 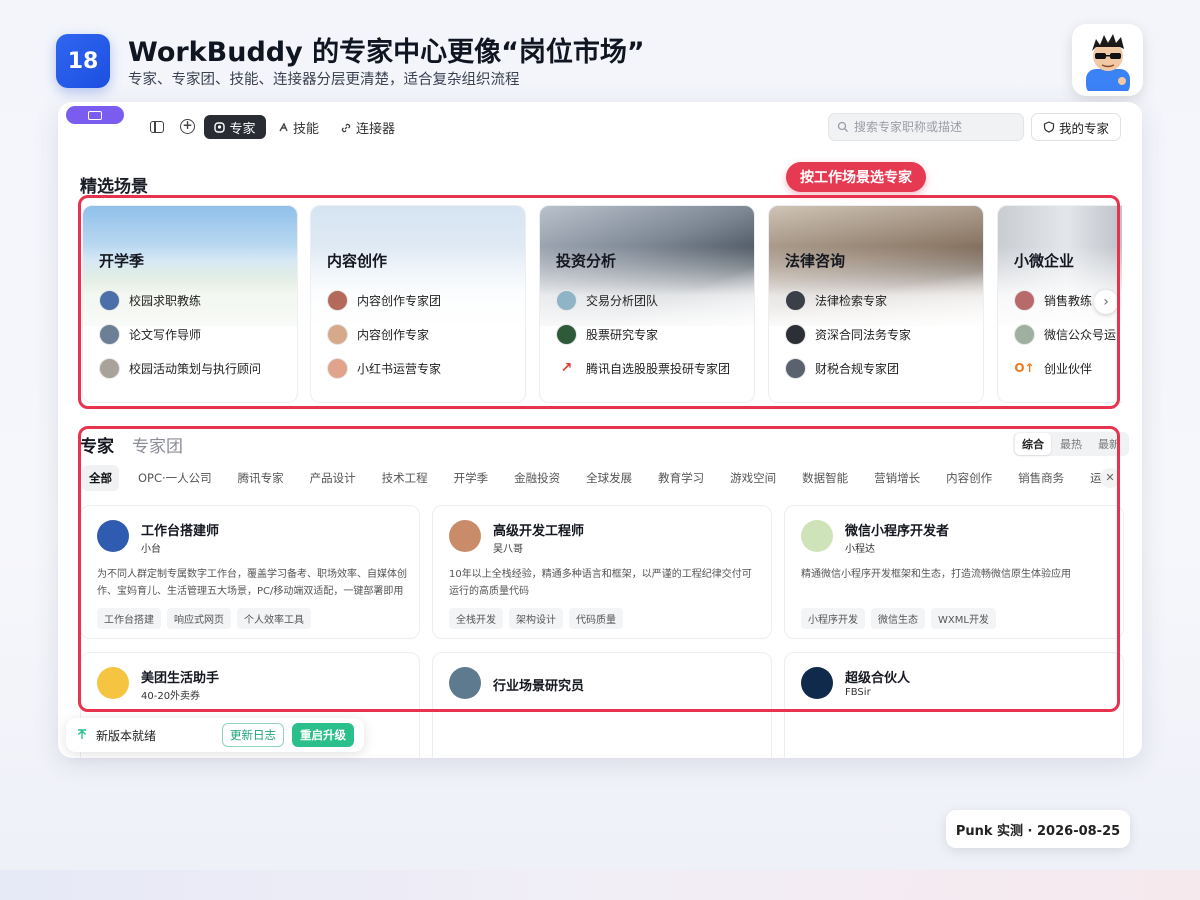 What do you see at coordinates (602, 705) in the screenshot?
I see `expert-card: 行业场景研究员` at bounding box center [602, 705].